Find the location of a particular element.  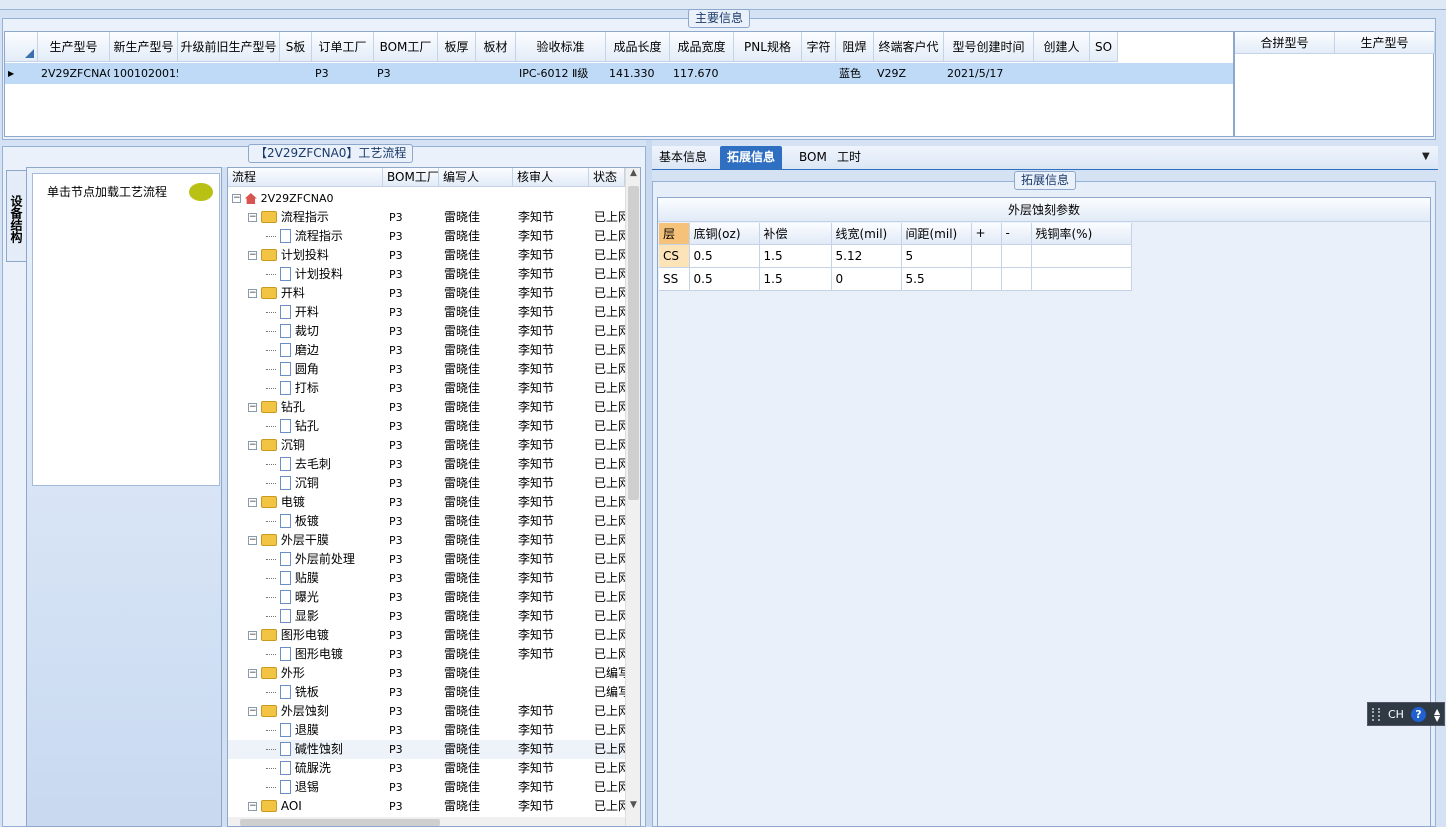

tree-row: 曝光 P3 雷晓佳 李知节 已上网 is located at coordinates (426, 597).